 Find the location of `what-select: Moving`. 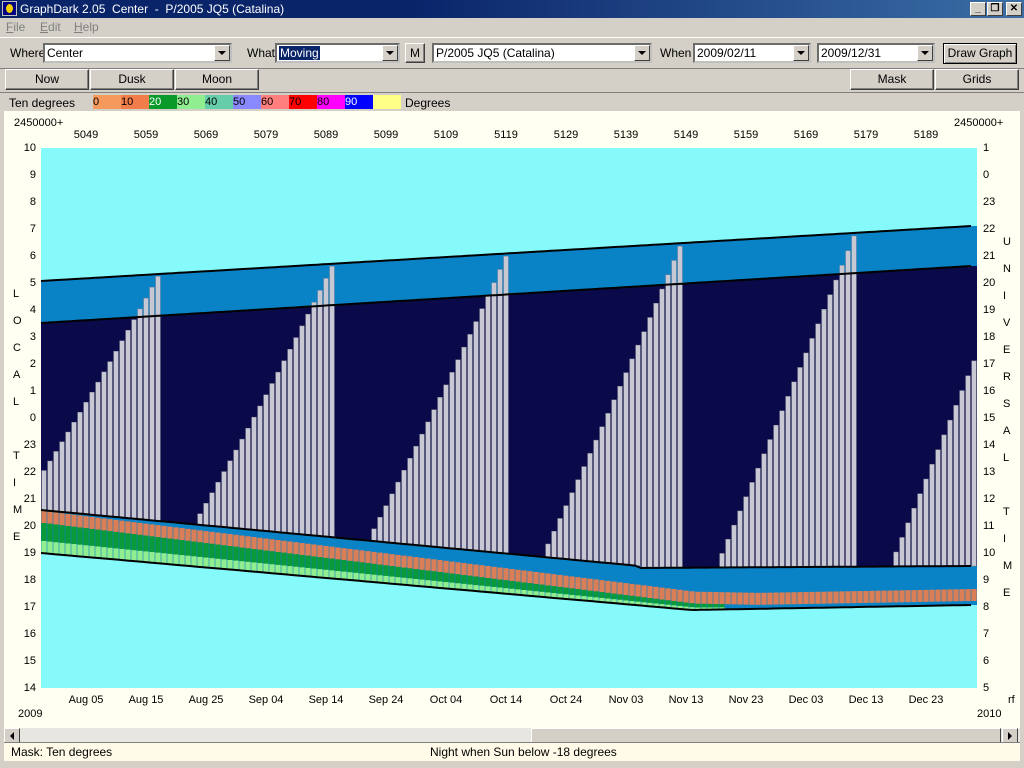

what-select: Moving is located at coordinates (337, 53).